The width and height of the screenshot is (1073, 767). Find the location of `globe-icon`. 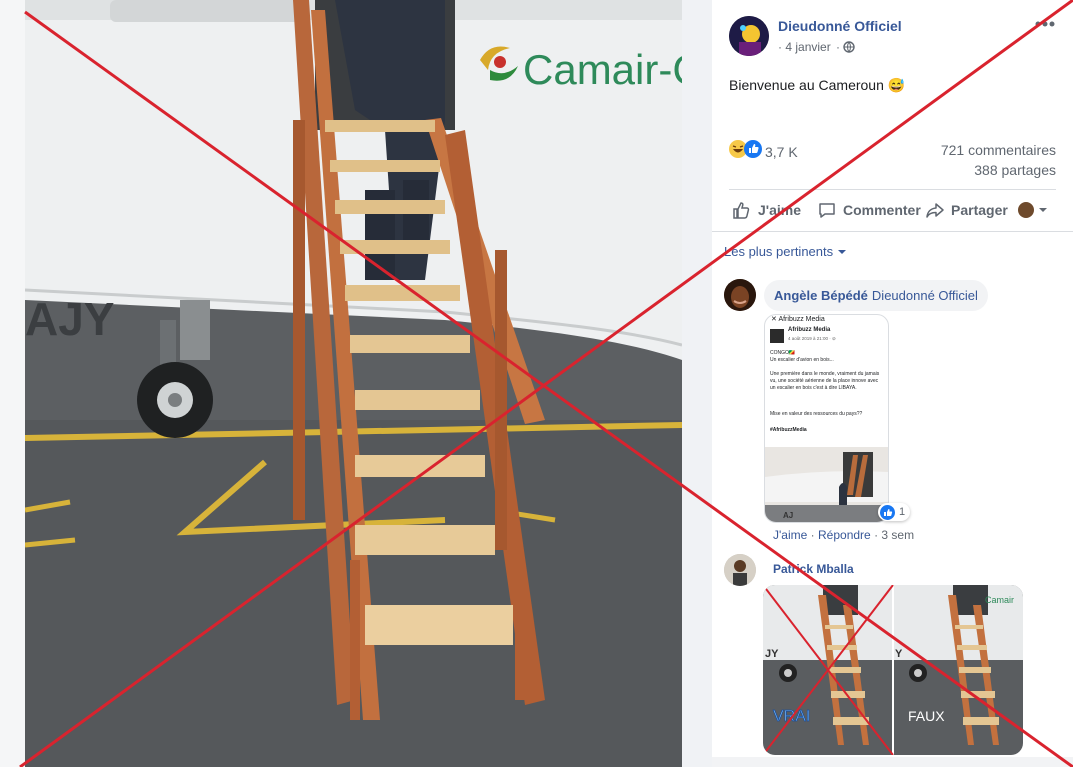

globe-icon is located at coordinates (849, 47).